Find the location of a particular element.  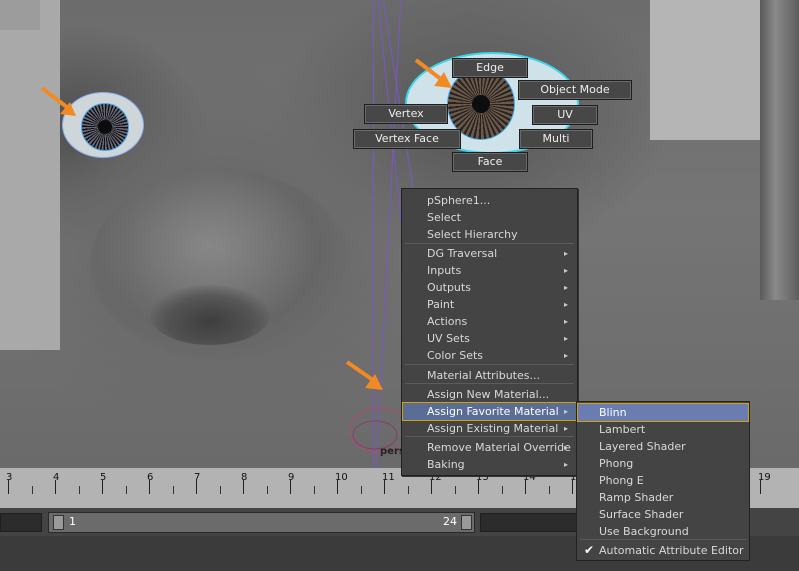

range-start-handle is located at coordinates (58, 522).